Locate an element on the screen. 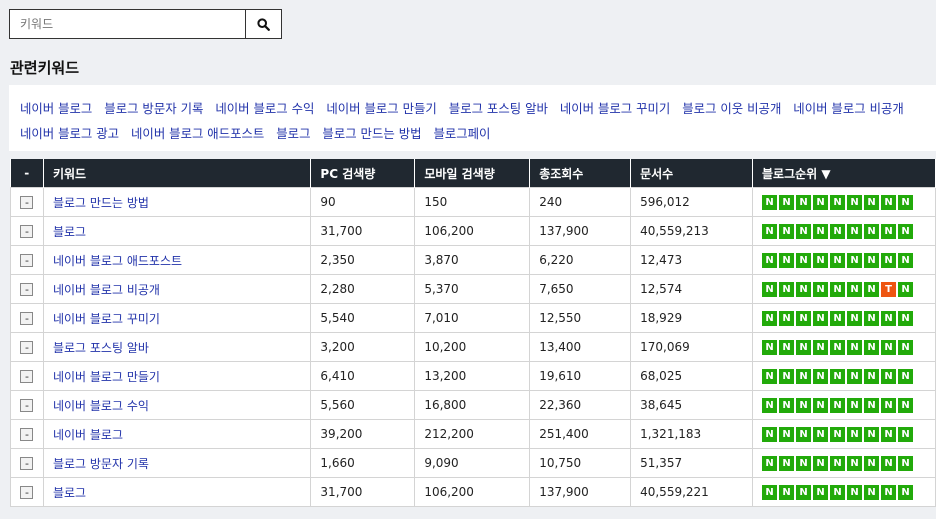  related-keyword-link: 네이버 블로그 애드포스트 is located at coordinates (197, 133).